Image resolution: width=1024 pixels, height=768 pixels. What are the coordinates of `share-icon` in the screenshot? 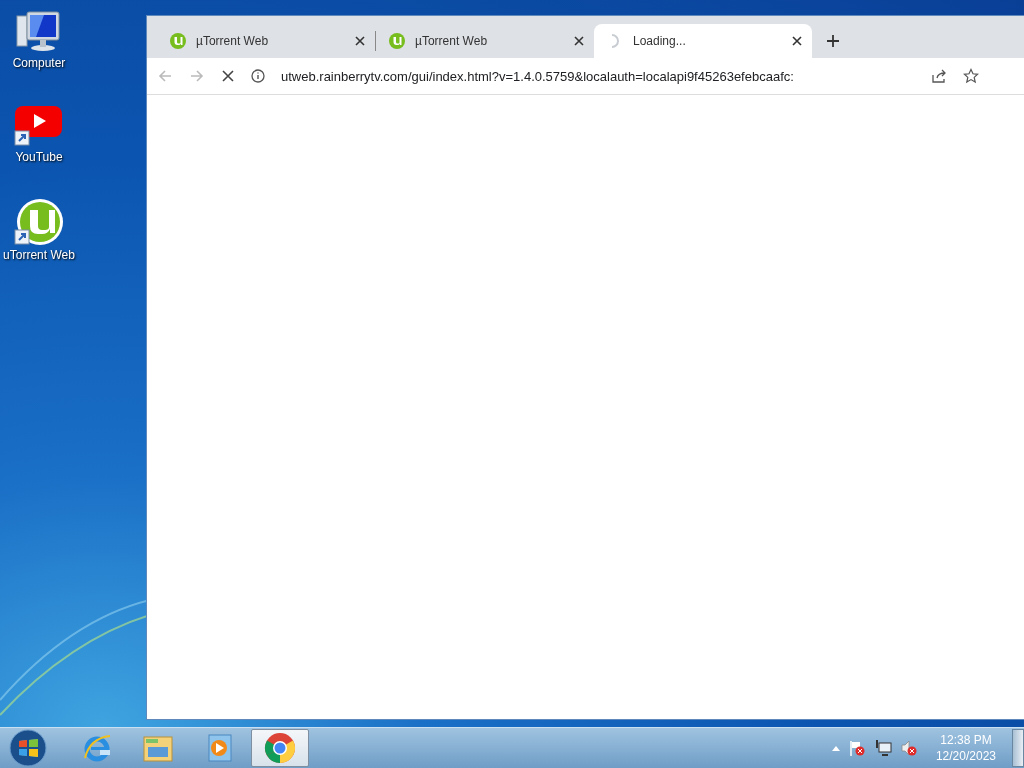 It's located at (939, 76).